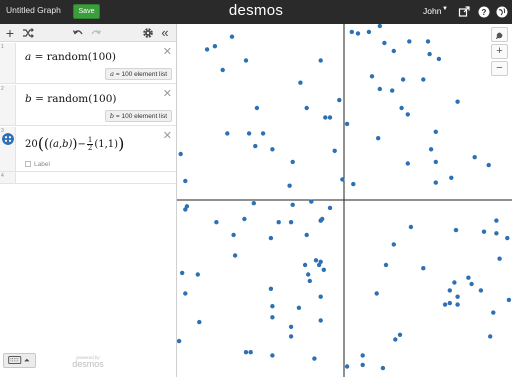  What do you see at coordinates (88, 63) in the screenshot?
I see `expression-row: 1 a = random(100) ✕ a = 100 element list` at bounding box center [88, 63].